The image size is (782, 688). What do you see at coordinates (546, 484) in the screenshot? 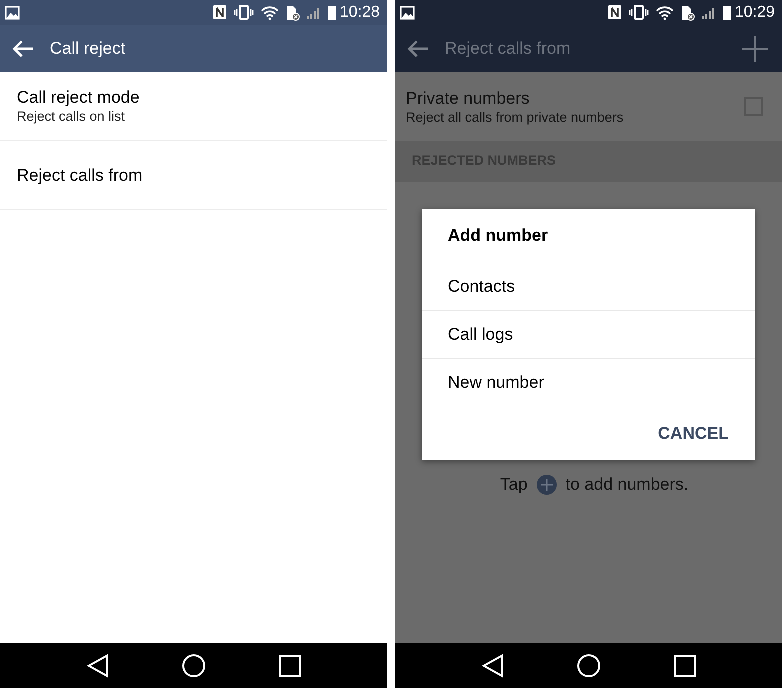
I see `add-circle-icon` at bounding box center [546, 484].